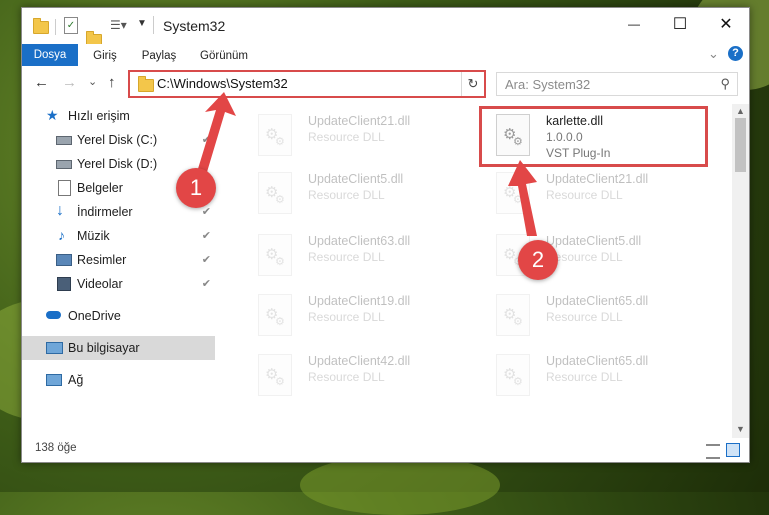 Image resolution: width=769 pixels, height=515 pixels. What do you see at coordinates (99, 116) in the screenshot?
I see `sidebar-item-label: Hızlı erişim` at bounding box center [99, 116].